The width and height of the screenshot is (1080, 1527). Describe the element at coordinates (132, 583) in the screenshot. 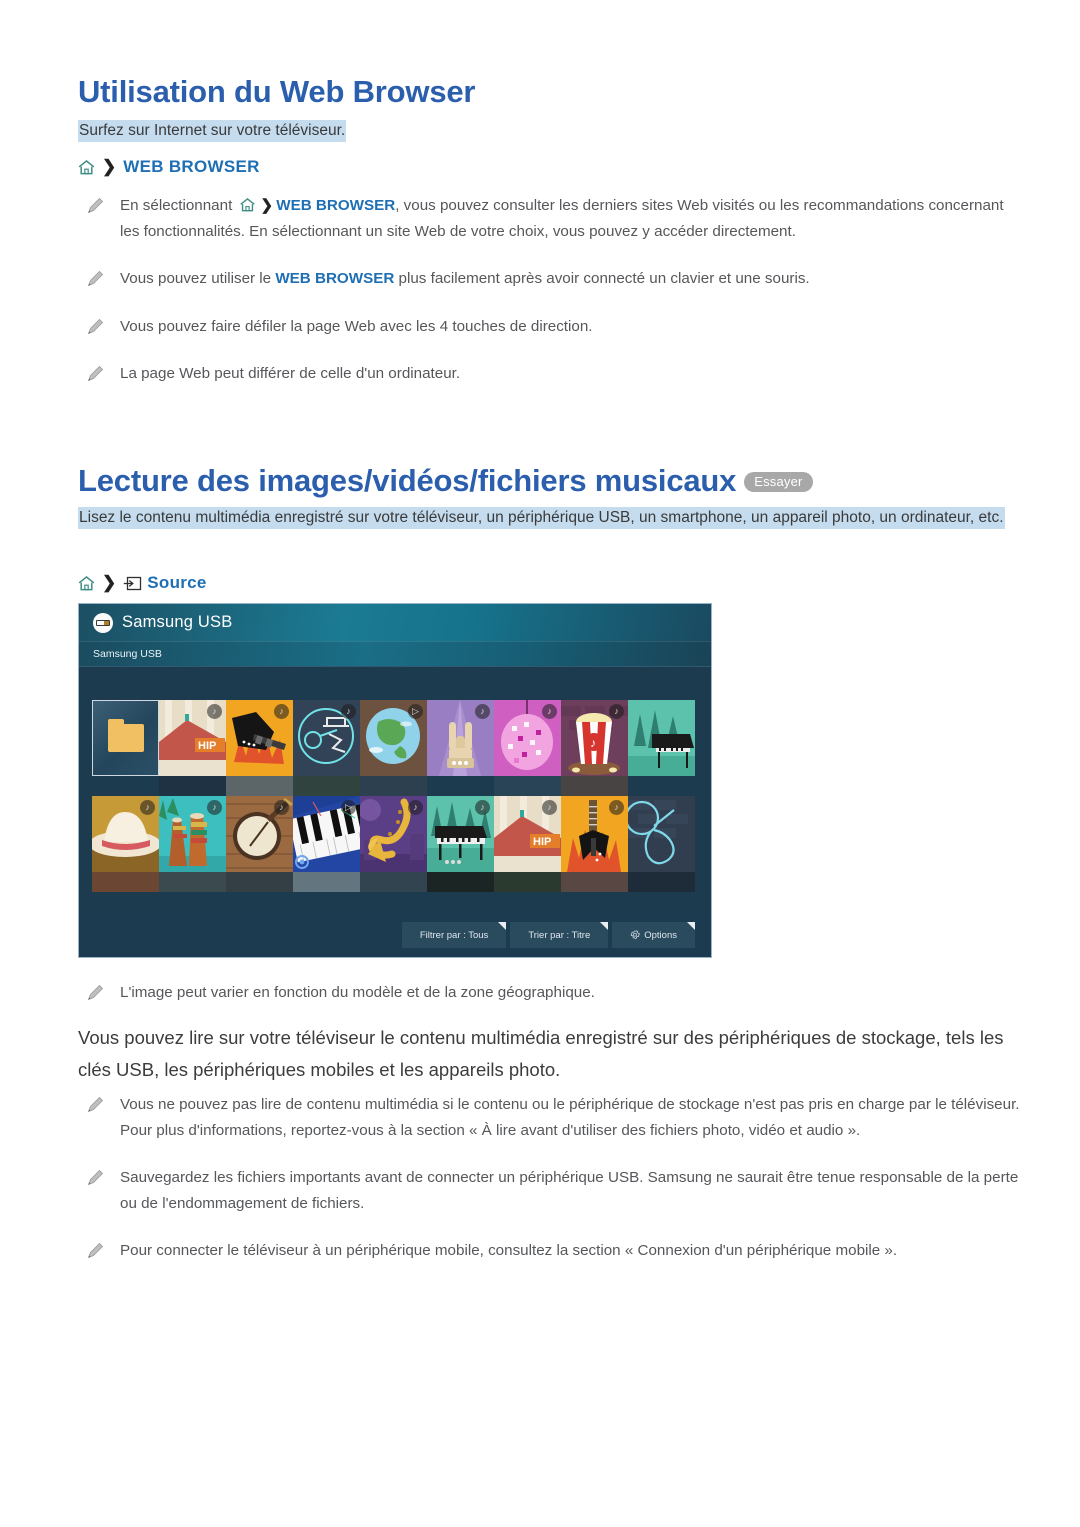

I see `source-input-icon` at that location.